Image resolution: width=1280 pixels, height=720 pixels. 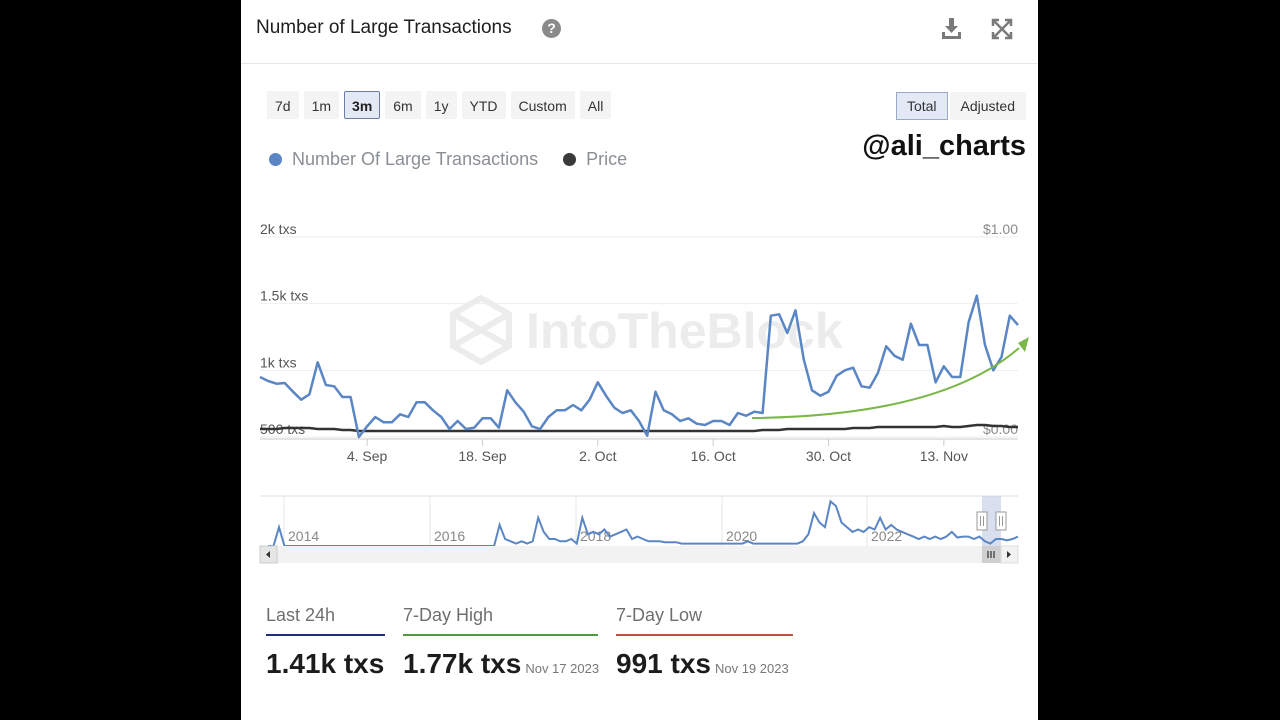 I want to click on x-tick-label: 2. Oct, so click(x=597, y=456).